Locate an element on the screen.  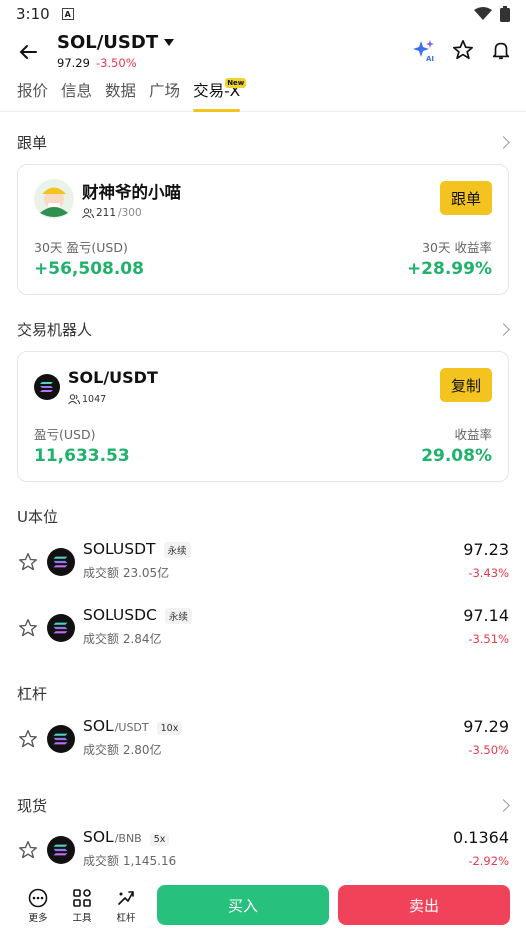
bottom-action-bar: 更多 工具 杠杆 买入 卖出 is located at coordinates (263, 905).